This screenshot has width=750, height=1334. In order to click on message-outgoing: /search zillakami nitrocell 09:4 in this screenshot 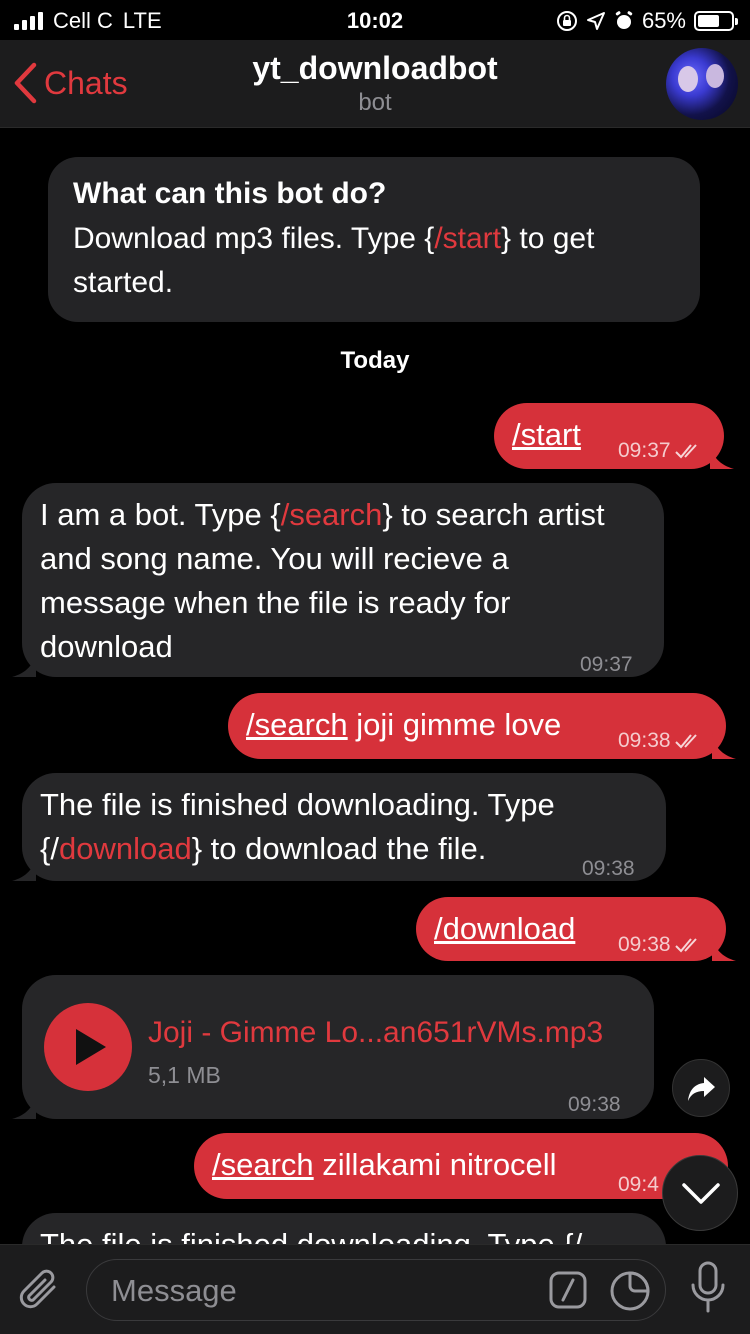, I will do `click(461, 1166)`.